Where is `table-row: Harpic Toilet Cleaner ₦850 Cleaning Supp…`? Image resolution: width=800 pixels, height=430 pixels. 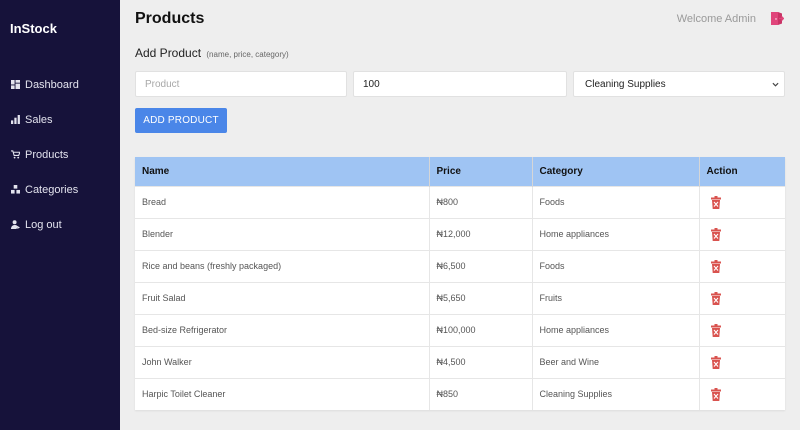 table-row: Harpic Toilet Cleaner ₦850 Cleaning Supp… is located at coordinates (460, 393).